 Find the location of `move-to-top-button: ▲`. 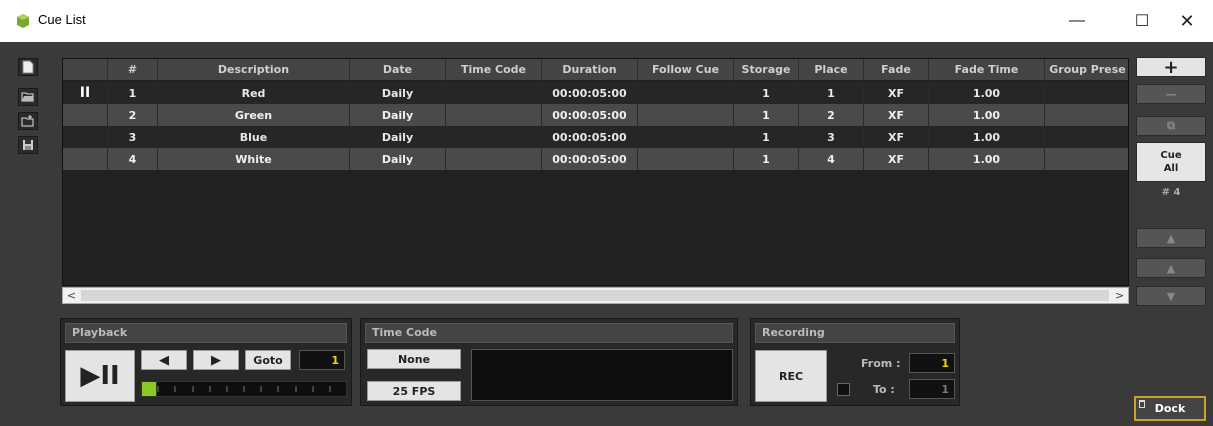

move-to-top-button: ▲ is located at coordinates (1171, 238).